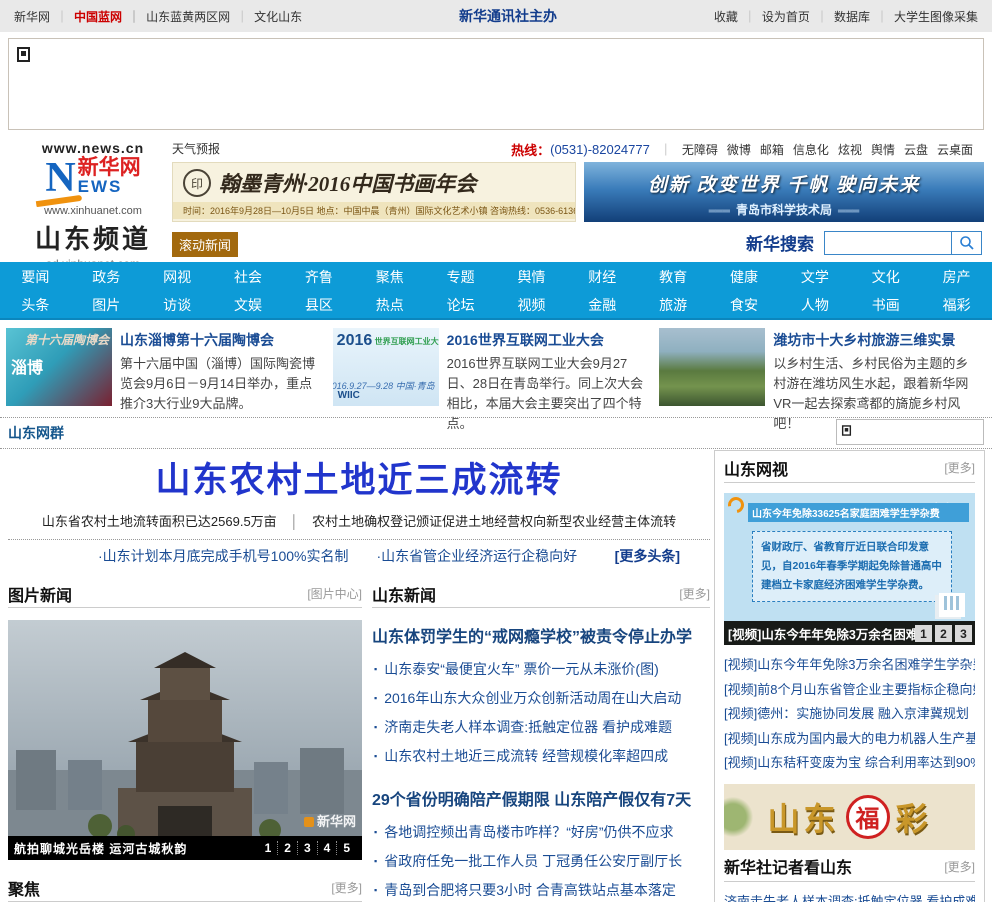  Describe the element at coordinates (460, 305) in the screenshot. I see `nav-item: 论坛` at that location.